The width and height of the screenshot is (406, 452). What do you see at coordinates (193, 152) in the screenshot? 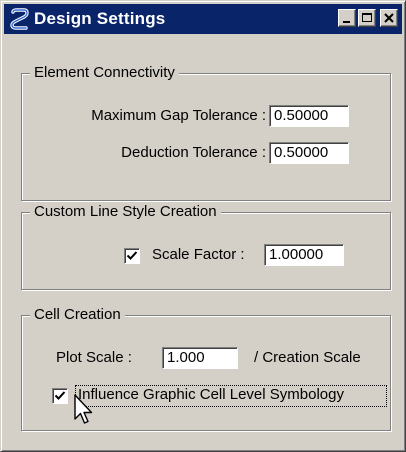
I see `deduction-tolerance-label: Deduction Tolerance :` at bounding box center [193, 152].